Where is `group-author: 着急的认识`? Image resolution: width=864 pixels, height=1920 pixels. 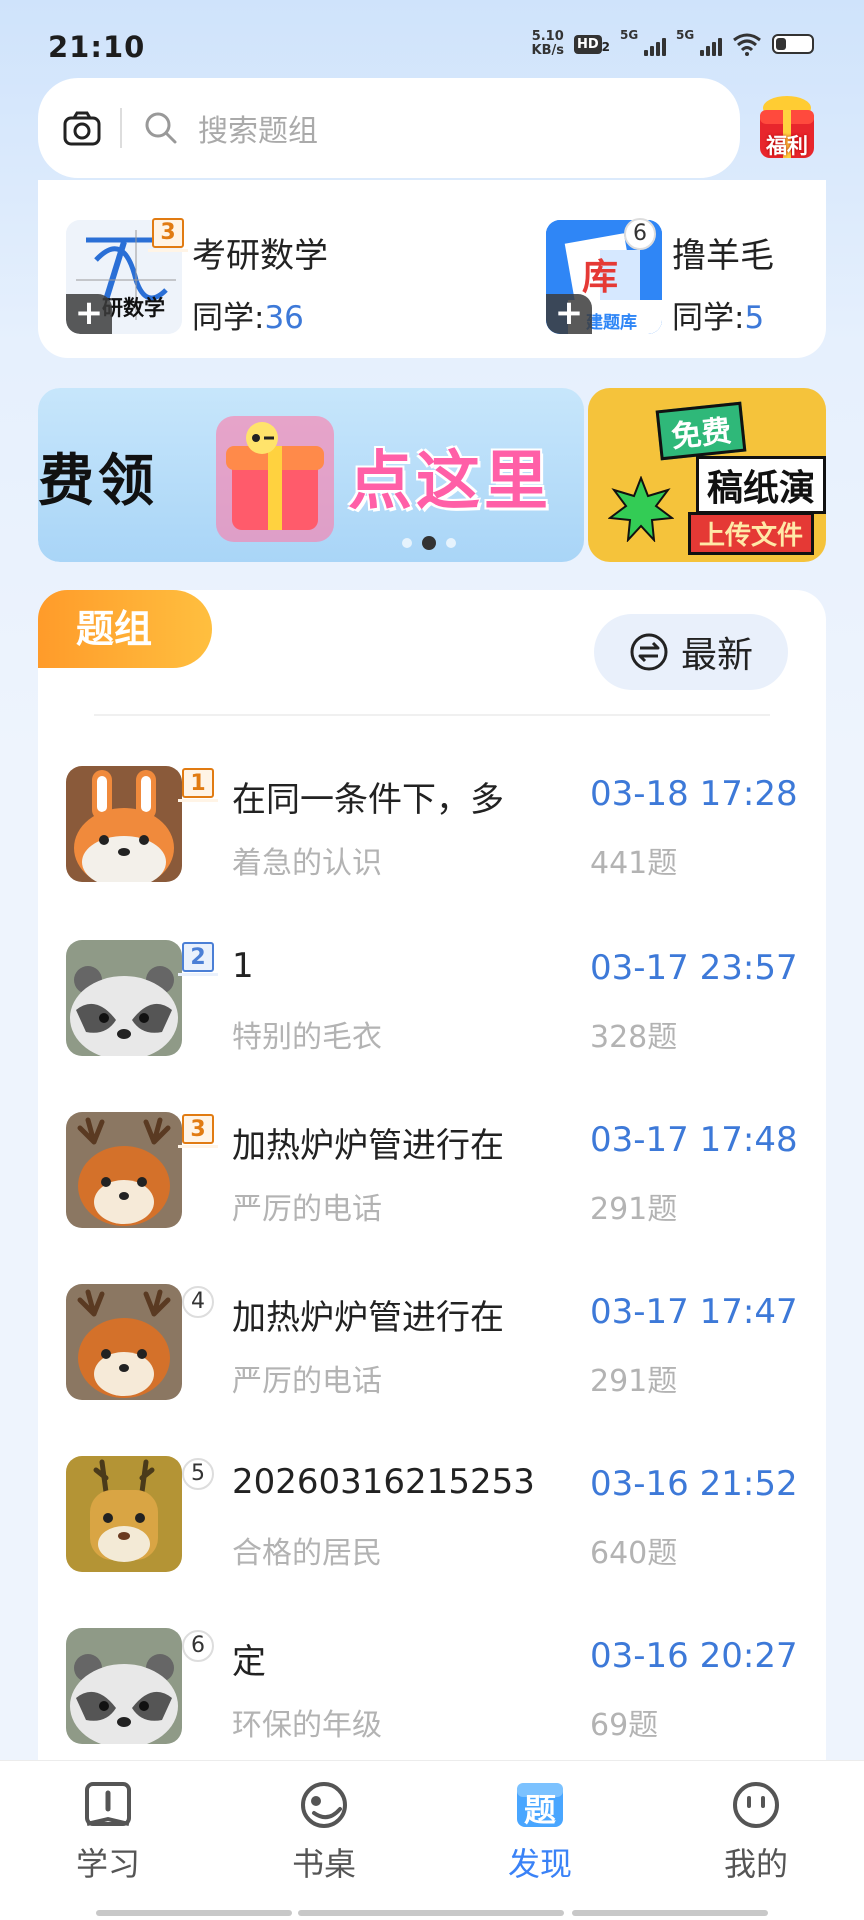
group-author: 着急的认识 is located at coordinates (307, 863).